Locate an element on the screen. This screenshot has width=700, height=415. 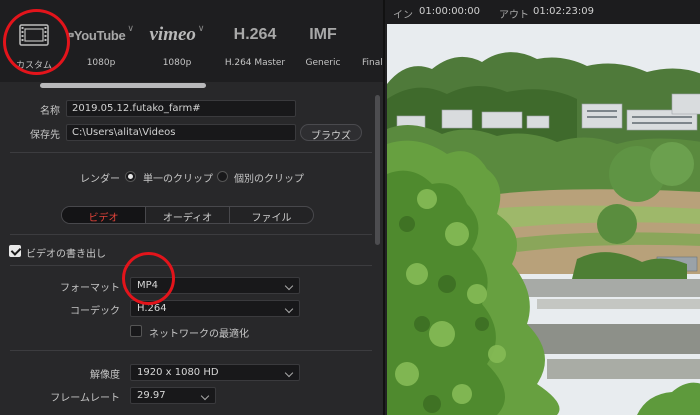
highlight-circle-format is located at coordinates (148, 278).